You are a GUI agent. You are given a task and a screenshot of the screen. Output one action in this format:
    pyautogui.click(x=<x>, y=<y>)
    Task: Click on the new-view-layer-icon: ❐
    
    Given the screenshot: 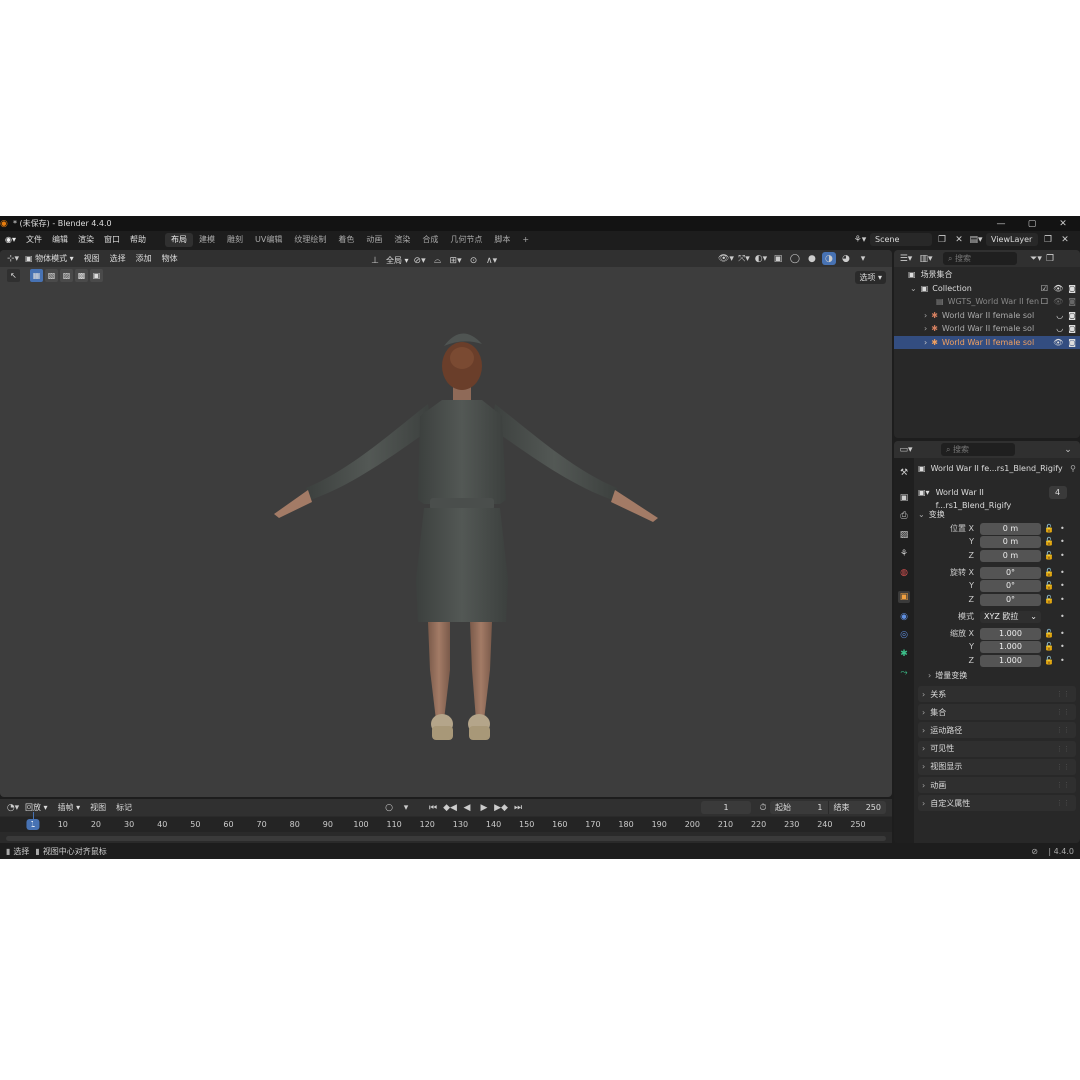 What is the action you would take?
    pyautogui.click(x=1048, y=239)
    